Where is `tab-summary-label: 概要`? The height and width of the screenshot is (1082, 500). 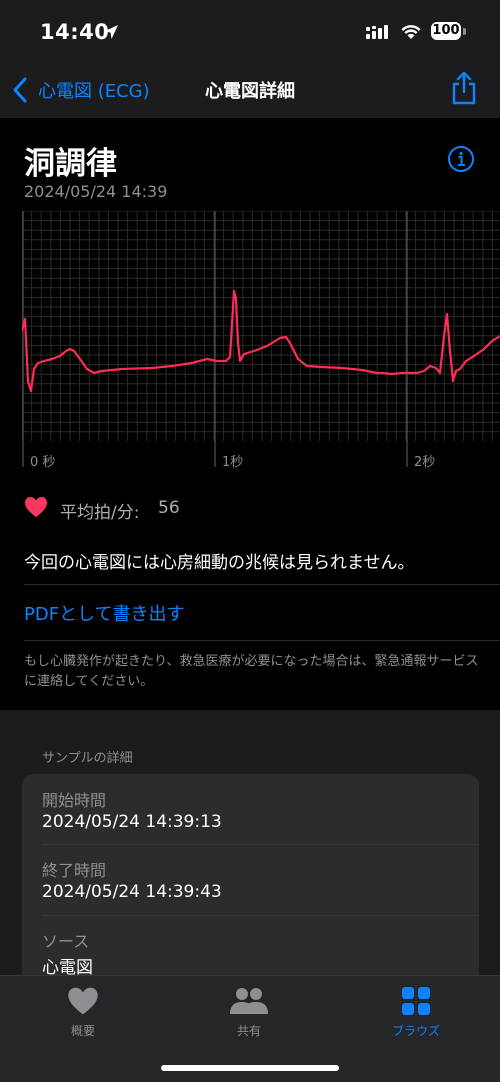
tab-summary-label: 概要 is located at coordinates (82, 1031).